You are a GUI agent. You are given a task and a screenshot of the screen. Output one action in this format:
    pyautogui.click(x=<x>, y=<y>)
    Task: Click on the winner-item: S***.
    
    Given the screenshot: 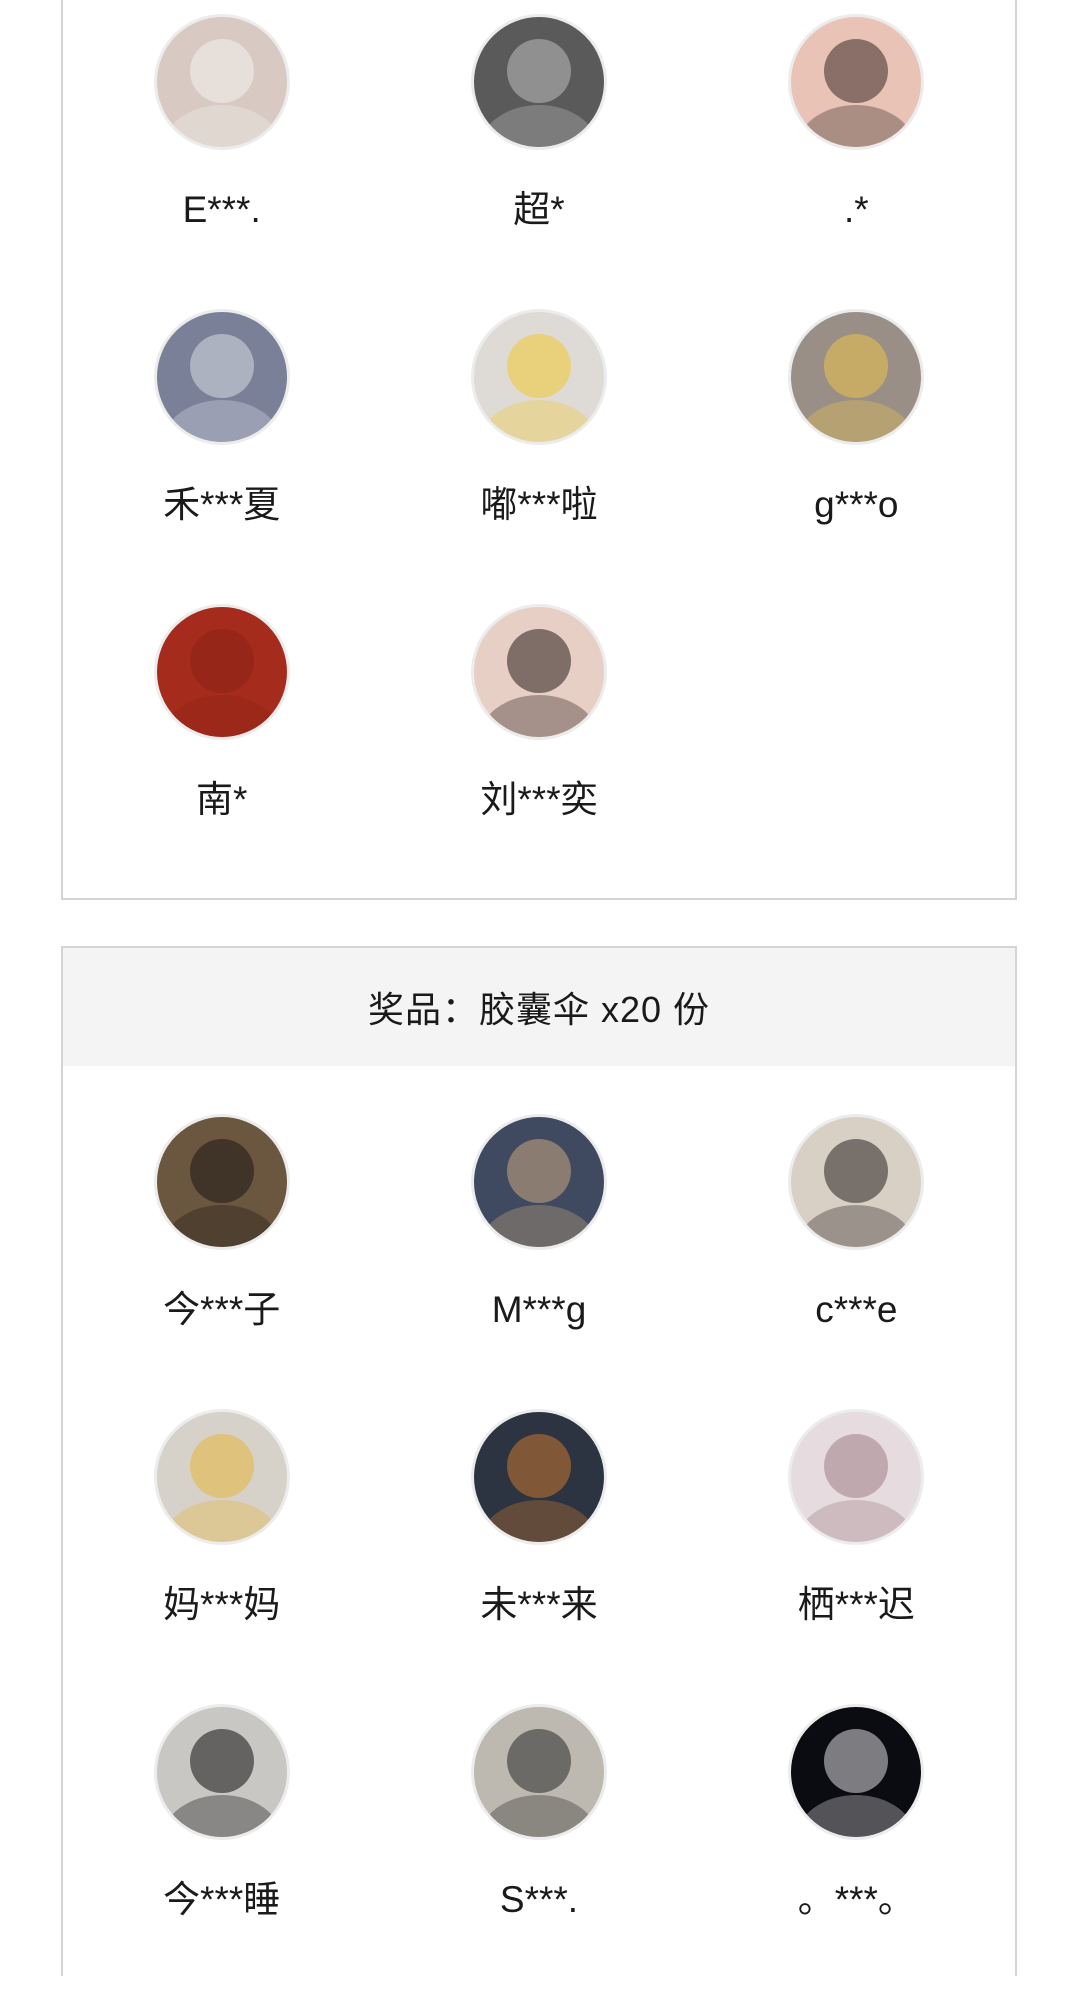 What is the action you would take?
    pyautogui.click(x=538, y=1851)
    